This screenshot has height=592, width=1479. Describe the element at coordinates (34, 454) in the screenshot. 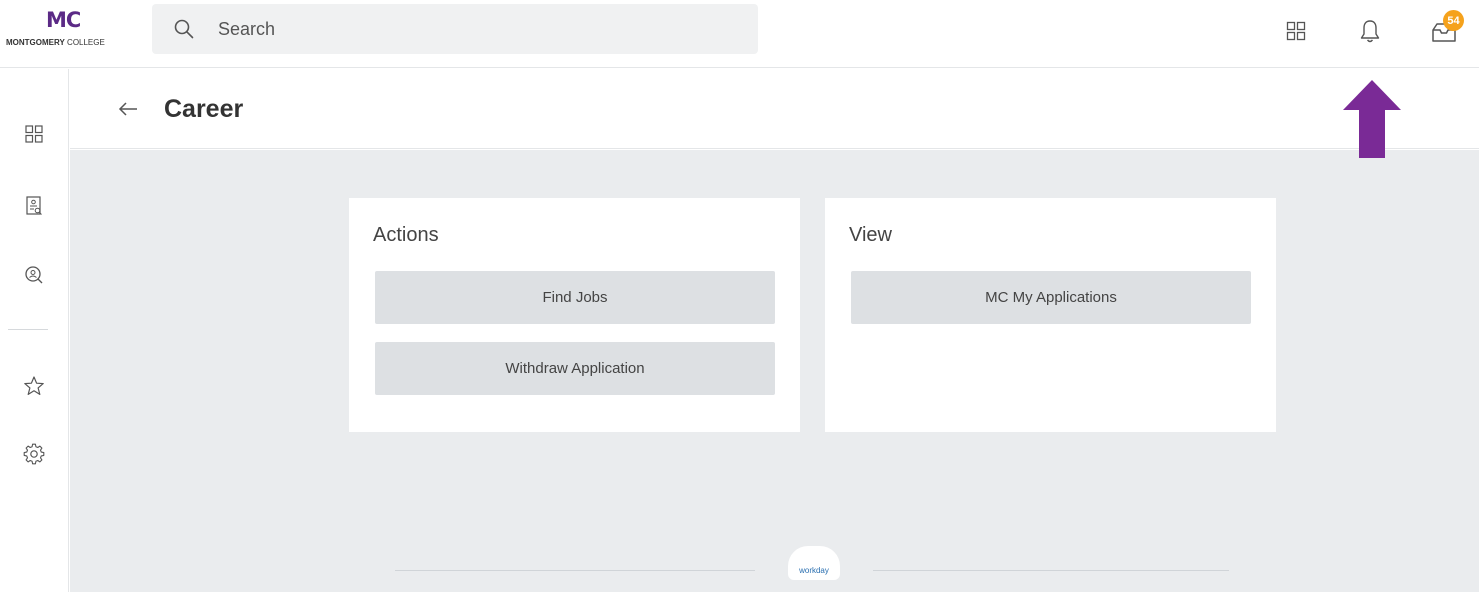

I see `gear-icon` at that location.